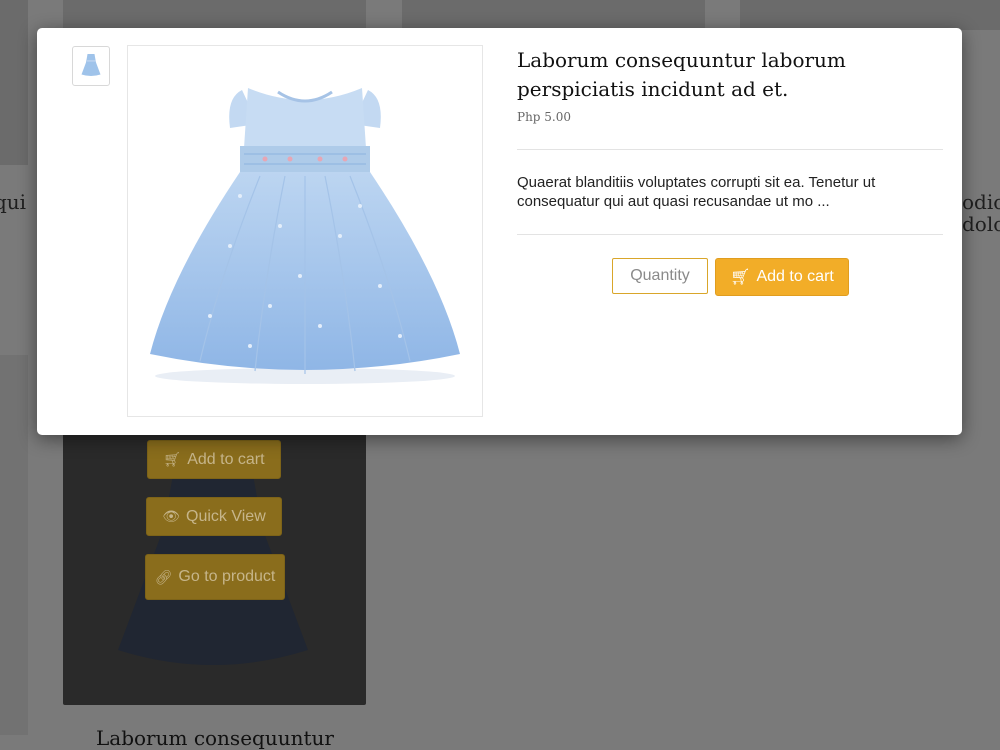 This screenshot has height=750, width=1000. I want to click on dress-thumbnail-icon, so click(91, 65).